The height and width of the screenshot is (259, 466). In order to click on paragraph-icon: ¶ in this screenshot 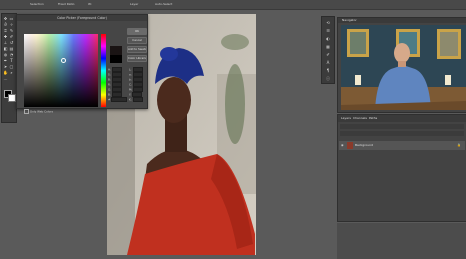, I will do `click(328, 70)`.